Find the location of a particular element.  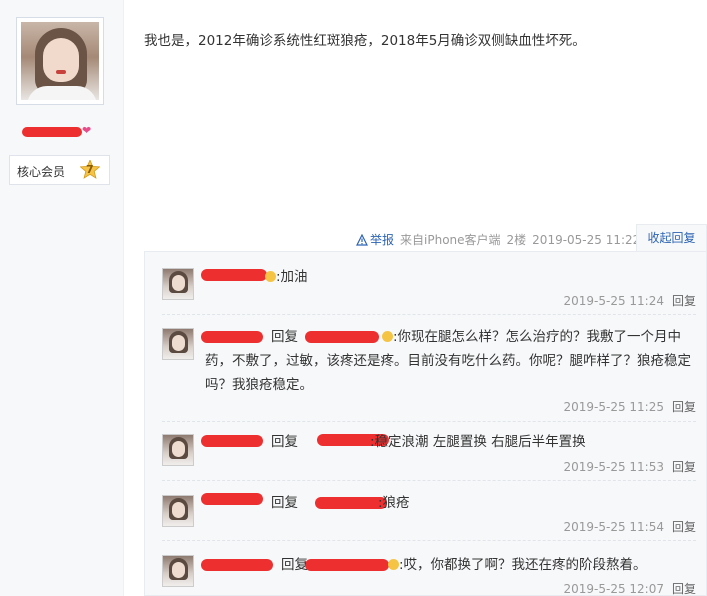

report-link: 举报 is located at coordinates (375, 239).